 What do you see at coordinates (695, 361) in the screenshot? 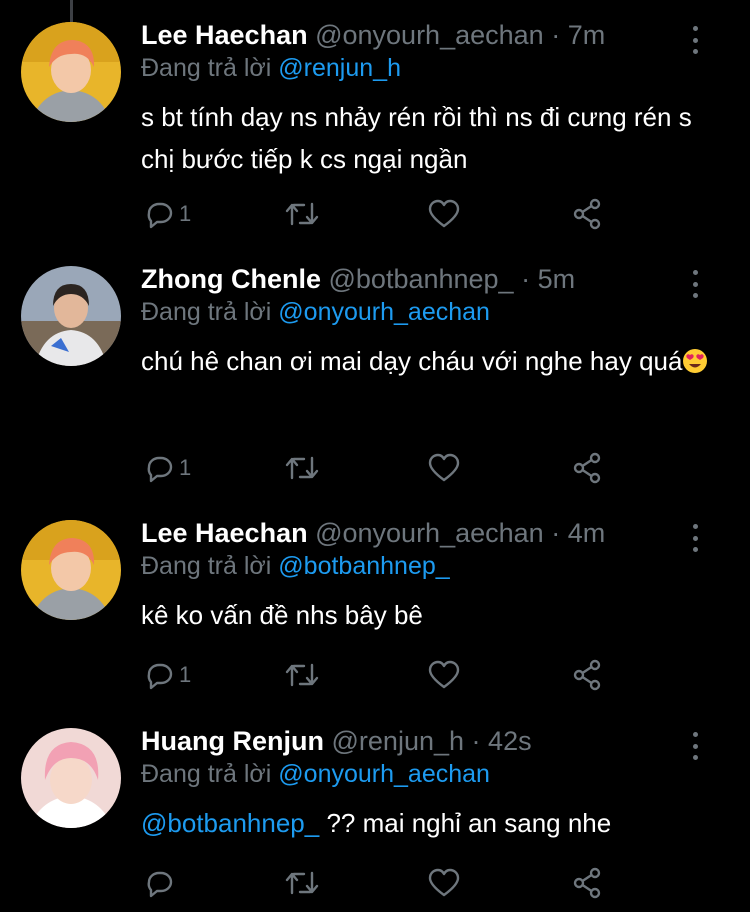
I see `heart-eyes-emoji` at bounding box center [695, 361].